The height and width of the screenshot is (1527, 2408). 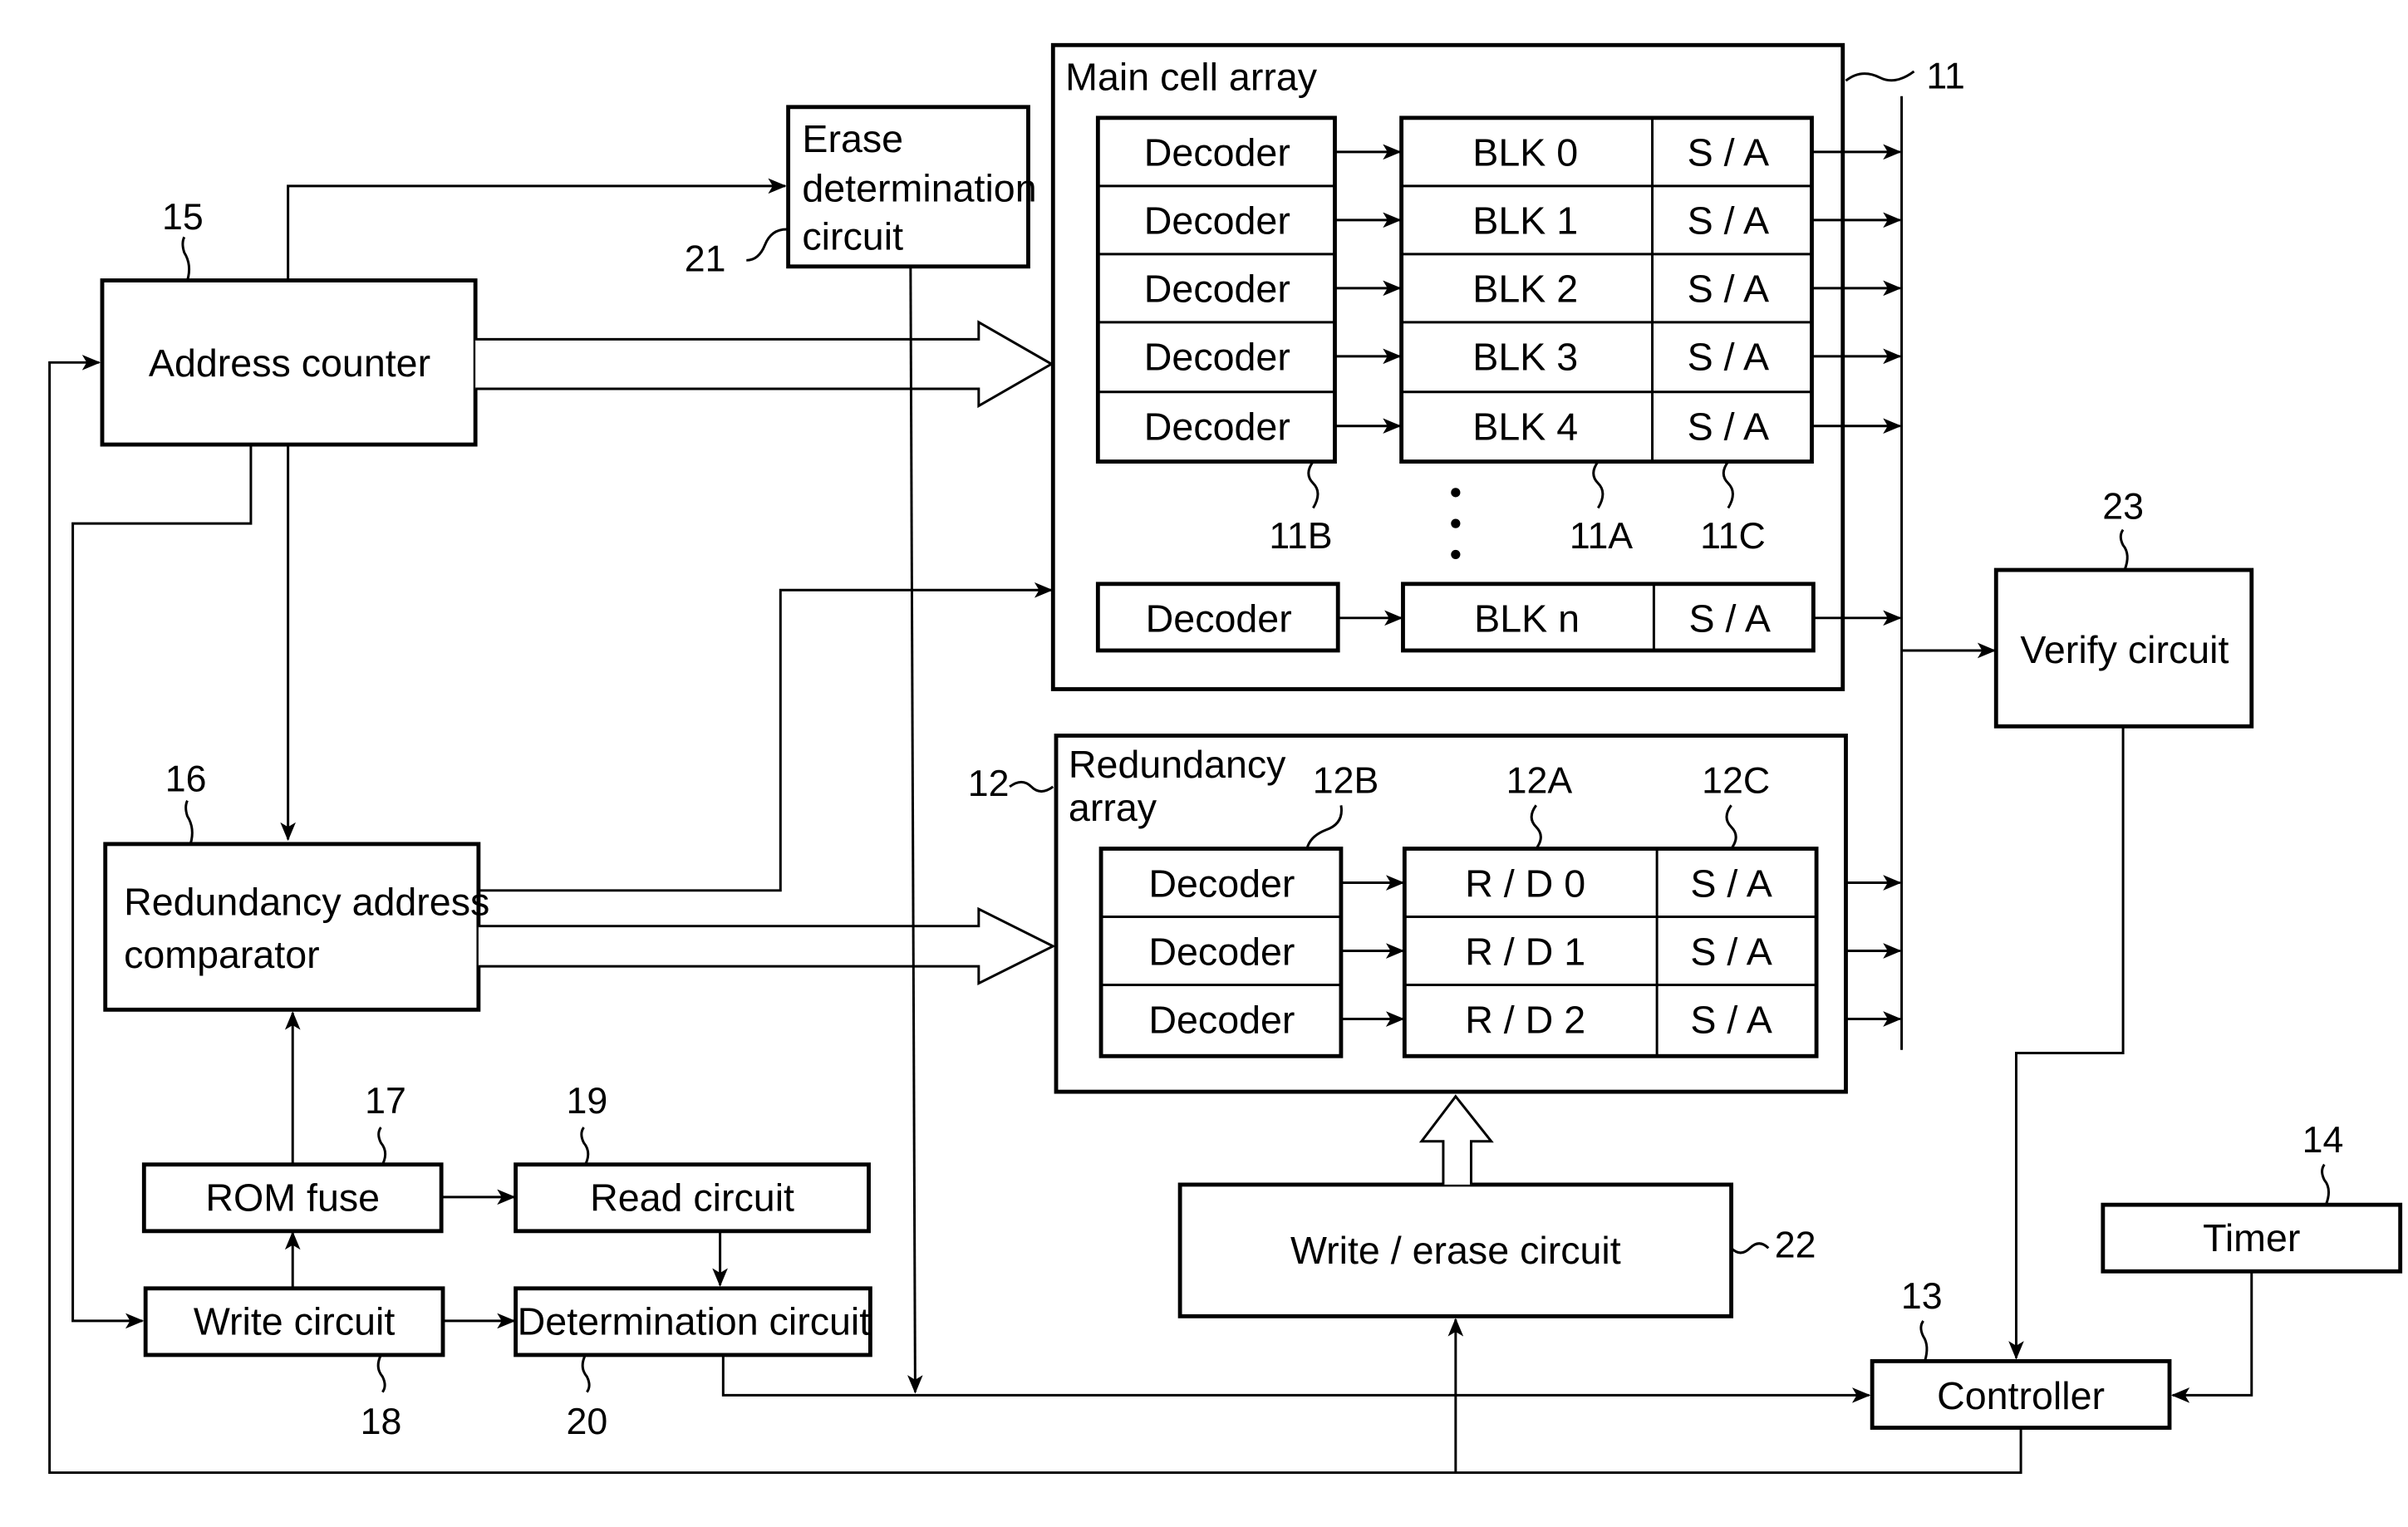 What do you see at coordinates (1113, 807) in the screenshot?
I see `redundancy-array-title-2: array` at bounding box center [1113, 807].